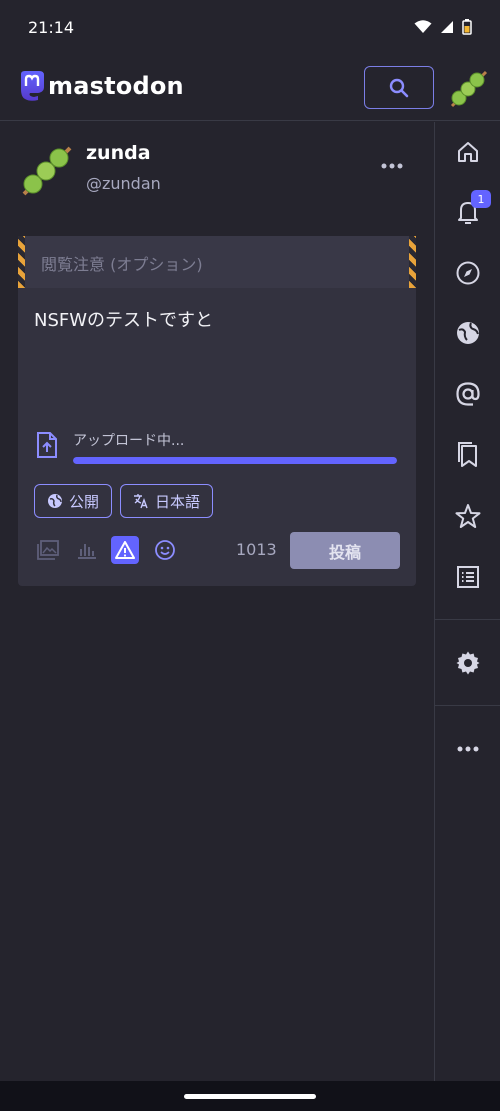 Image resolution: width=500 pixels, height=1111 pixels. I want to click on nav-explore, so click(467, 273).